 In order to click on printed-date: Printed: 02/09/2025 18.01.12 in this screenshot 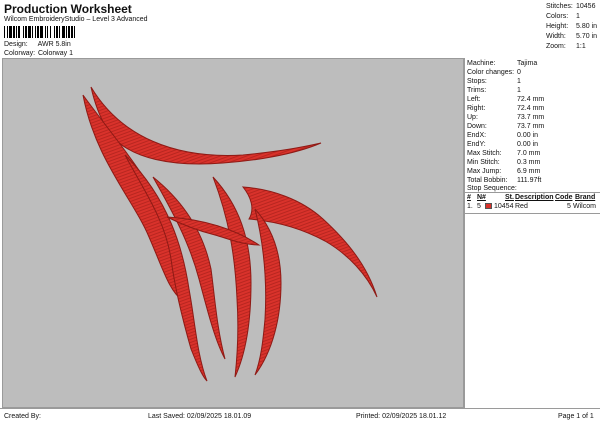, I will do `click(401, 416)`.